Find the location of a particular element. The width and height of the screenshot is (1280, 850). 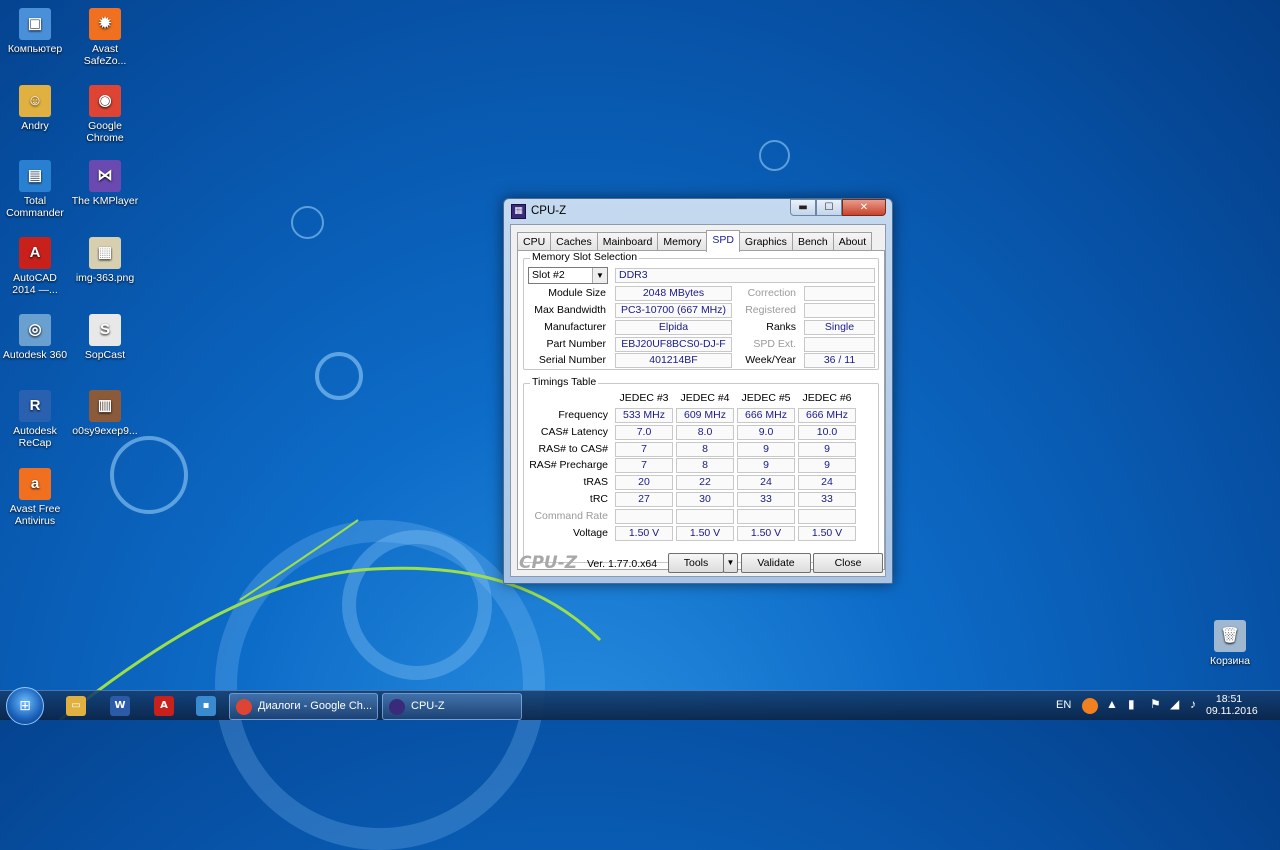

module-size-label: Module Size is located at coordinates (577, 293).